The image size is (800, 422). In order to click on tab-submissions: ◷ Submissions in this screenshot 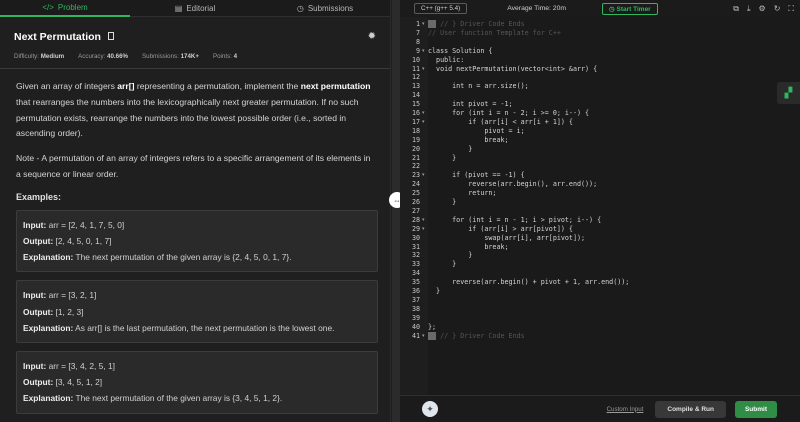, I will do `click(325, 8)`.